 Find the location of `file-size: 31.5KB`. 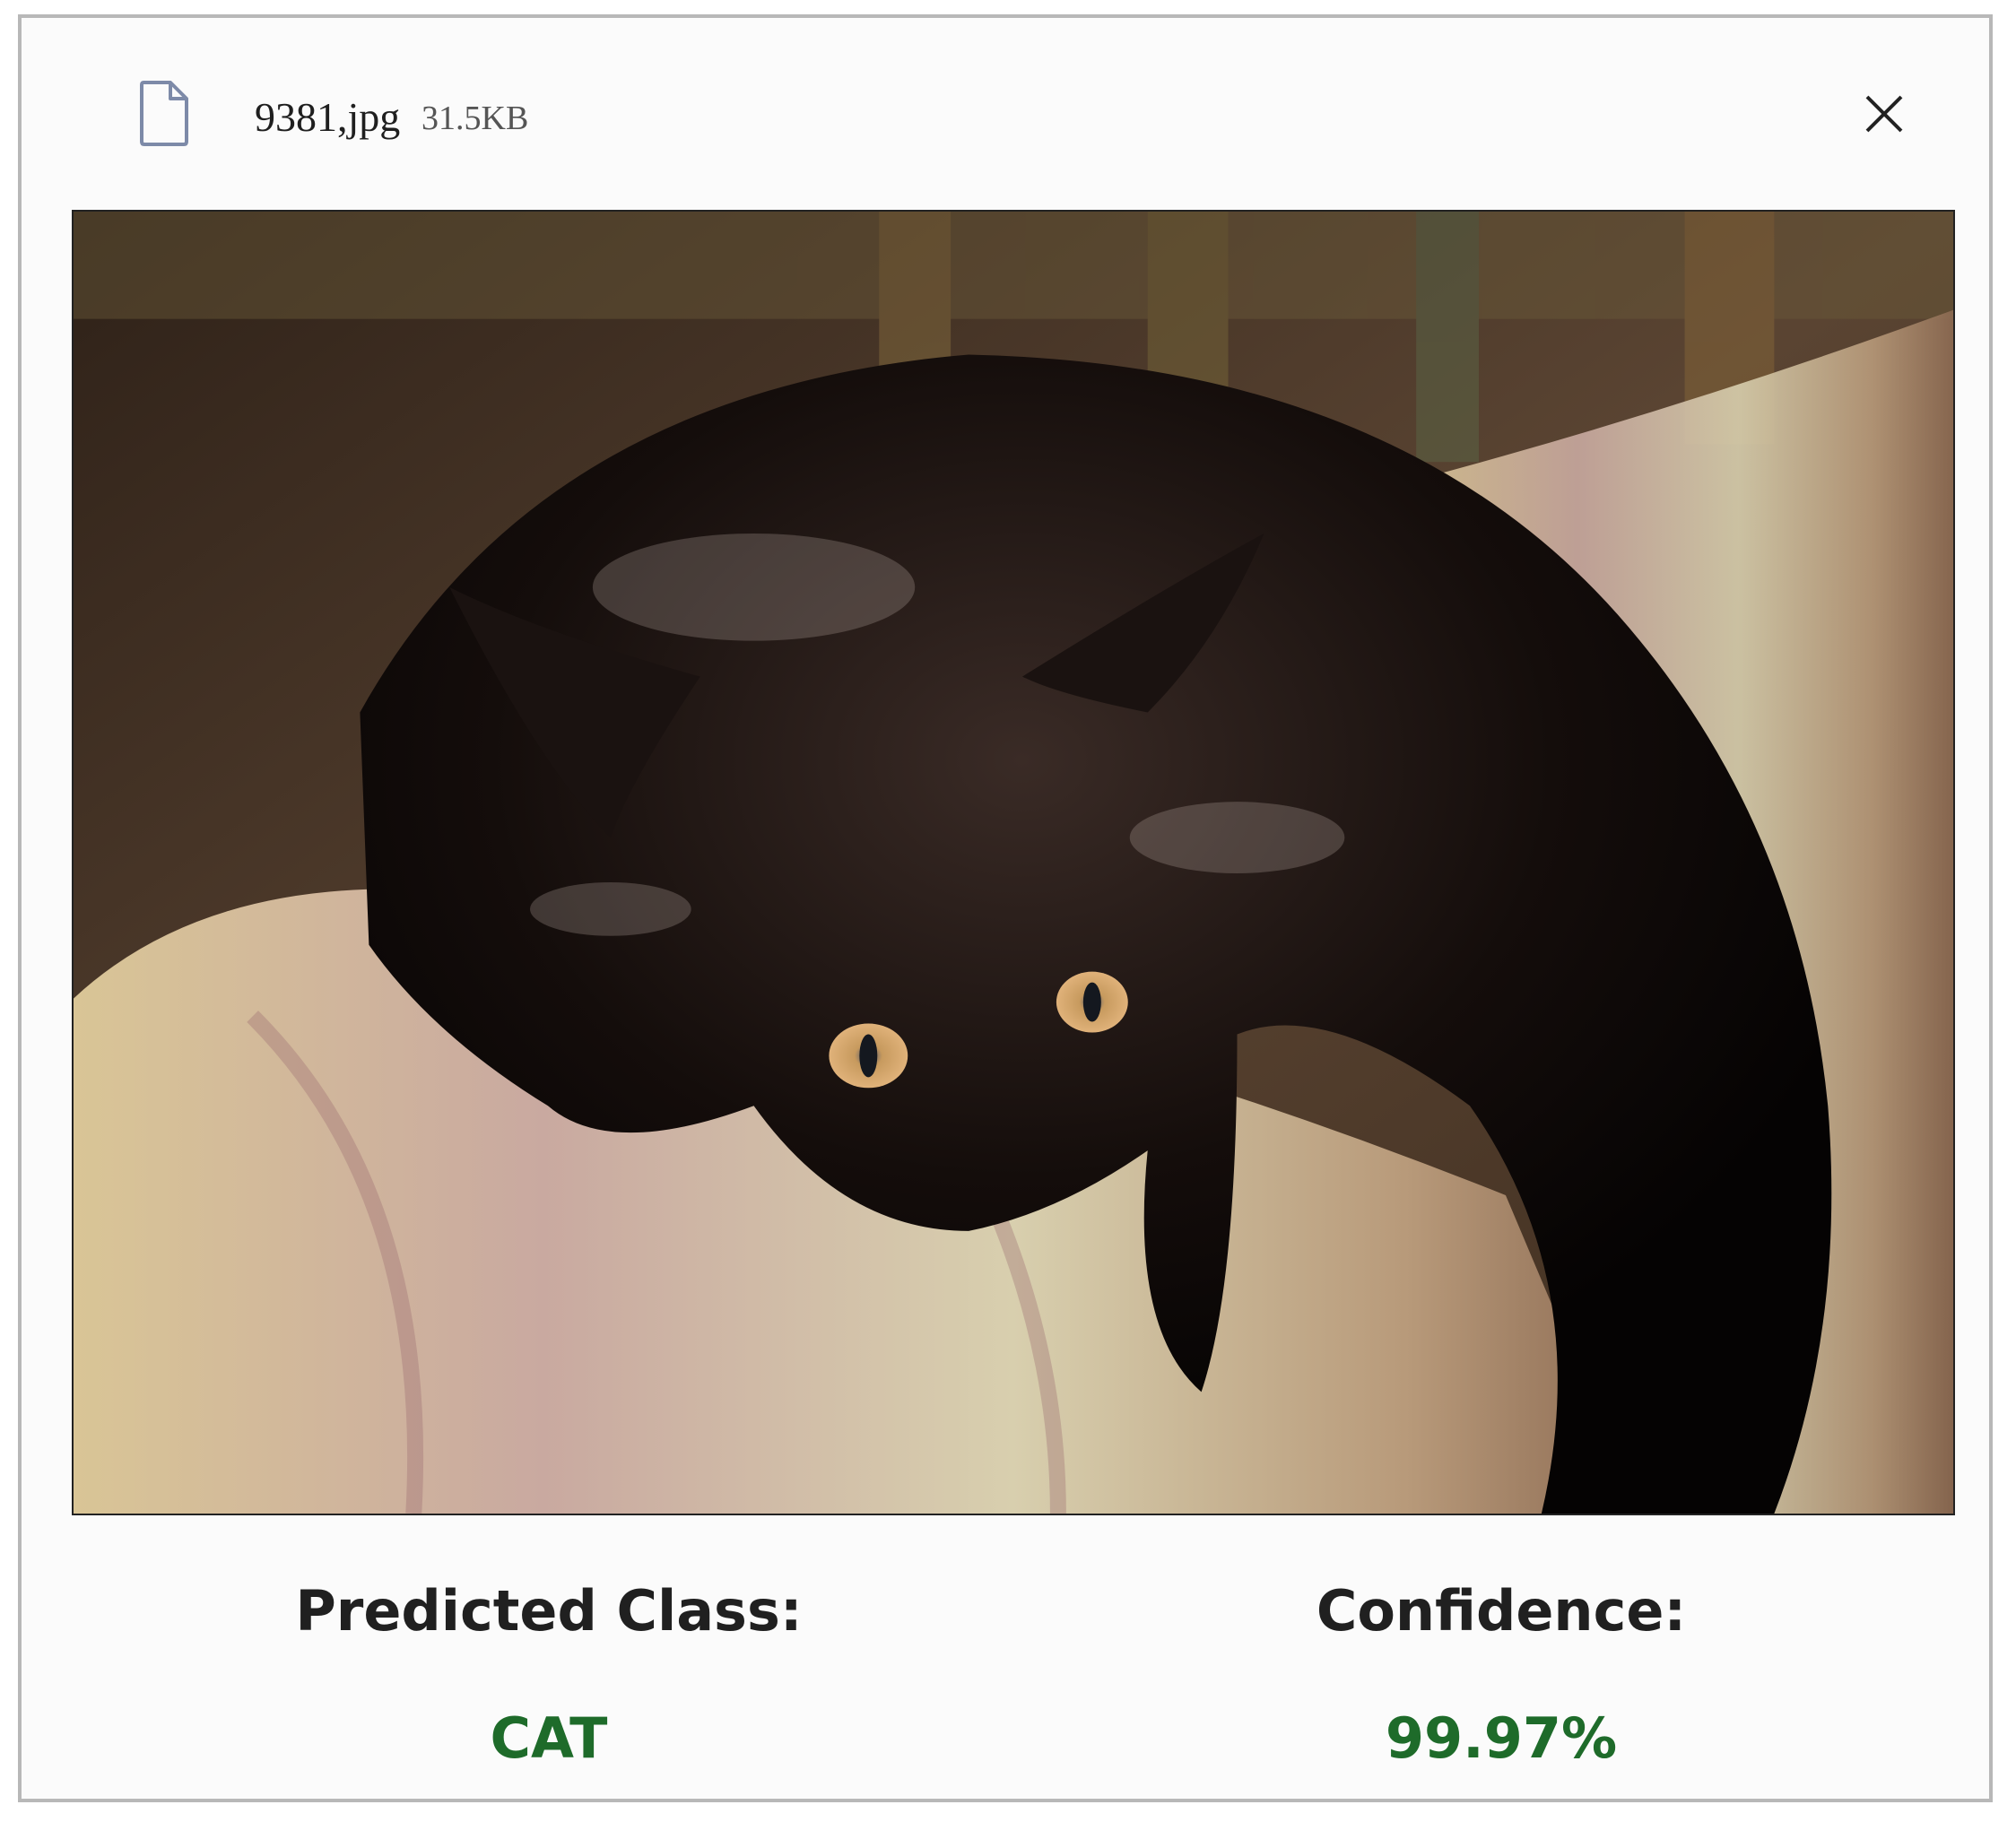

file-size: 31.5KB is located at coordinates (475, 118).